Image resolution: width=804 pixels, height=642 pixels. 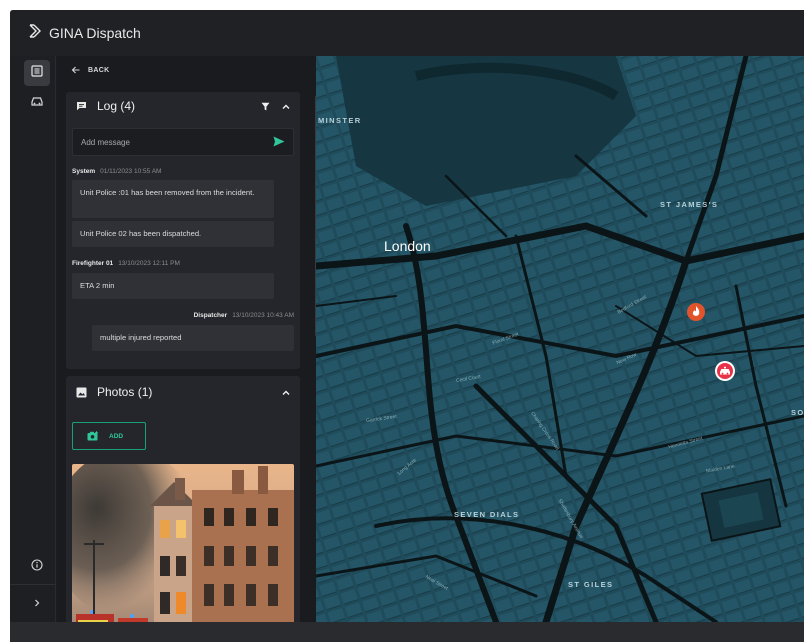 I want to click on side-rail, so click(x=33, y=339).